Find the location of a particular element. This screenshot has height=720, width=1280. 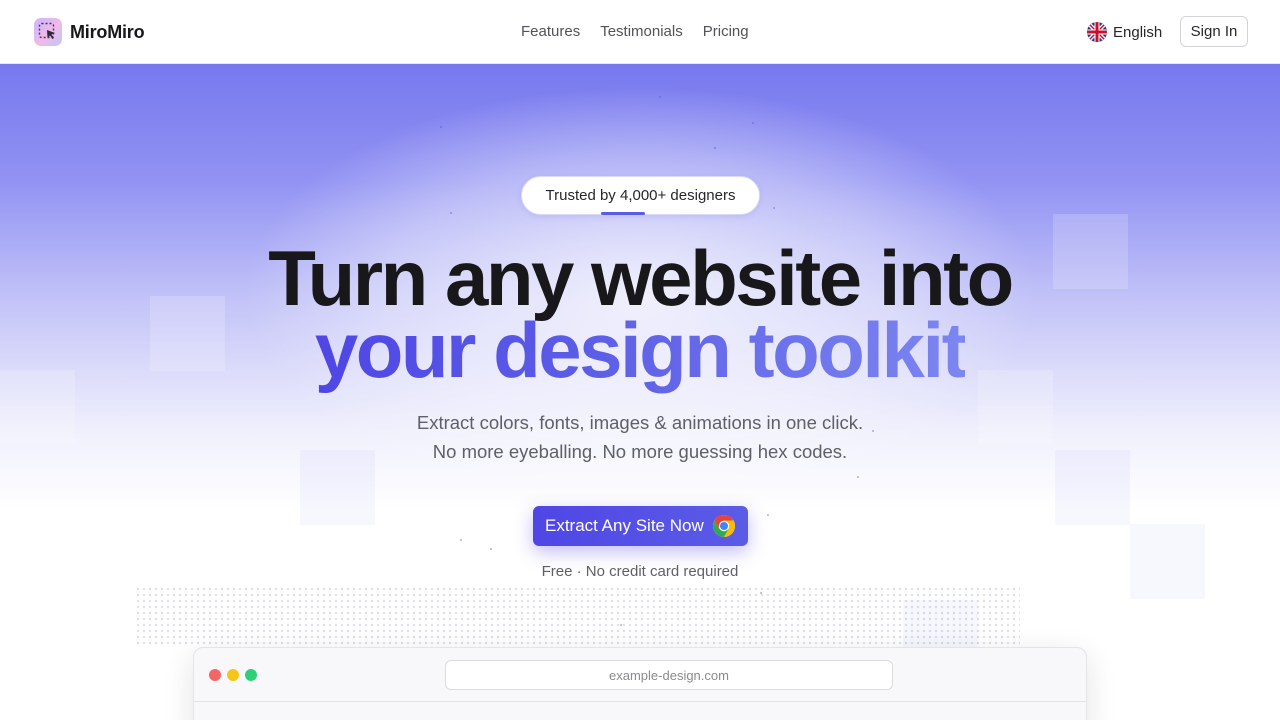

main-nav: Features Testimonials Pricing is located at coordinates (635, 32).